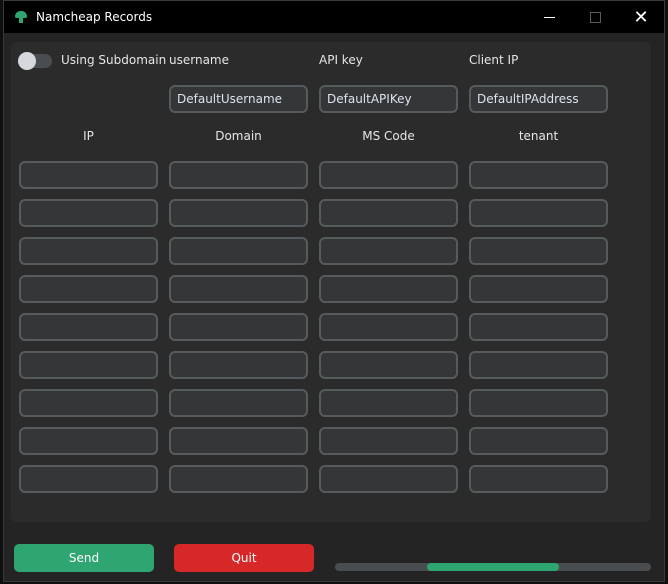 The height and width of the screenshot is (584, 668). Describe the element at coordinates (538, 136) in the screenshot. I see `column-header-tenant: tenant` at that location.